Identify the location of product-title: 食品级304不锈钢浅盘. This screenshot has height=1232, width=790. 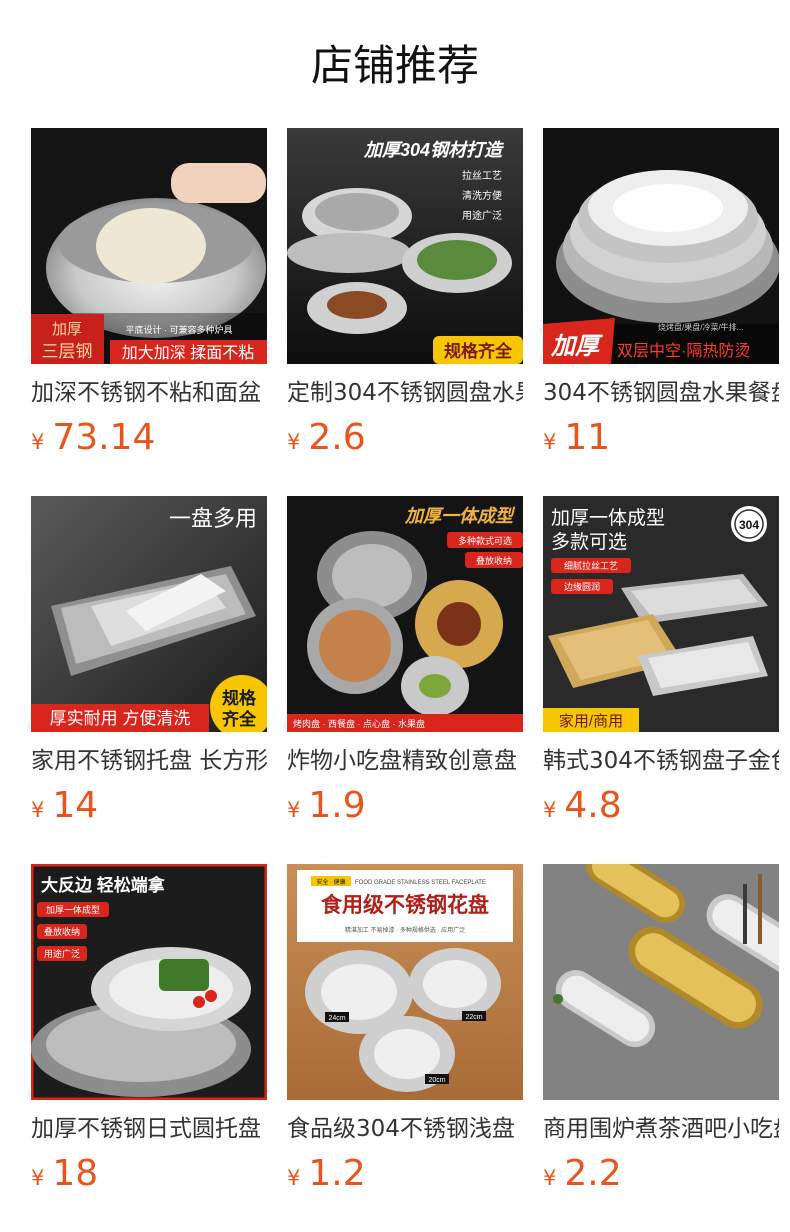
(405, 1129).